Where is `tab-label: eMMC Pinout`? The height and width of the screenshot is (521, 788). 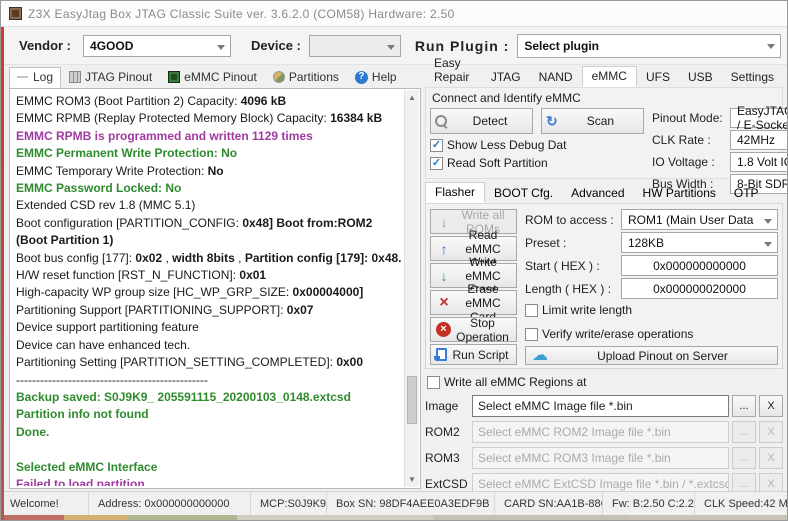 tab-label: eMMC Pinout is located at coordinates (220, 77).